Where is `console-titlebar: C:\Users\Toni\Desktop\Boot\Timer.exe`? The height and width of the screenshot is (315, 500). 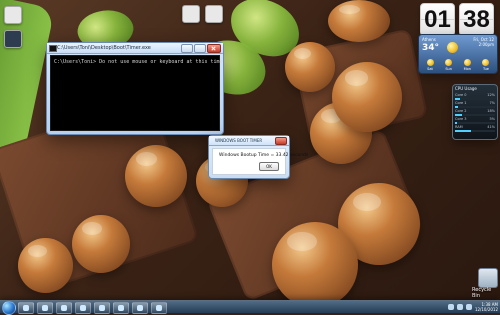 console-titlebar: C:\Users\Toni\Desktop\Boot\Timer.exe is located at coordinates (135, 48).